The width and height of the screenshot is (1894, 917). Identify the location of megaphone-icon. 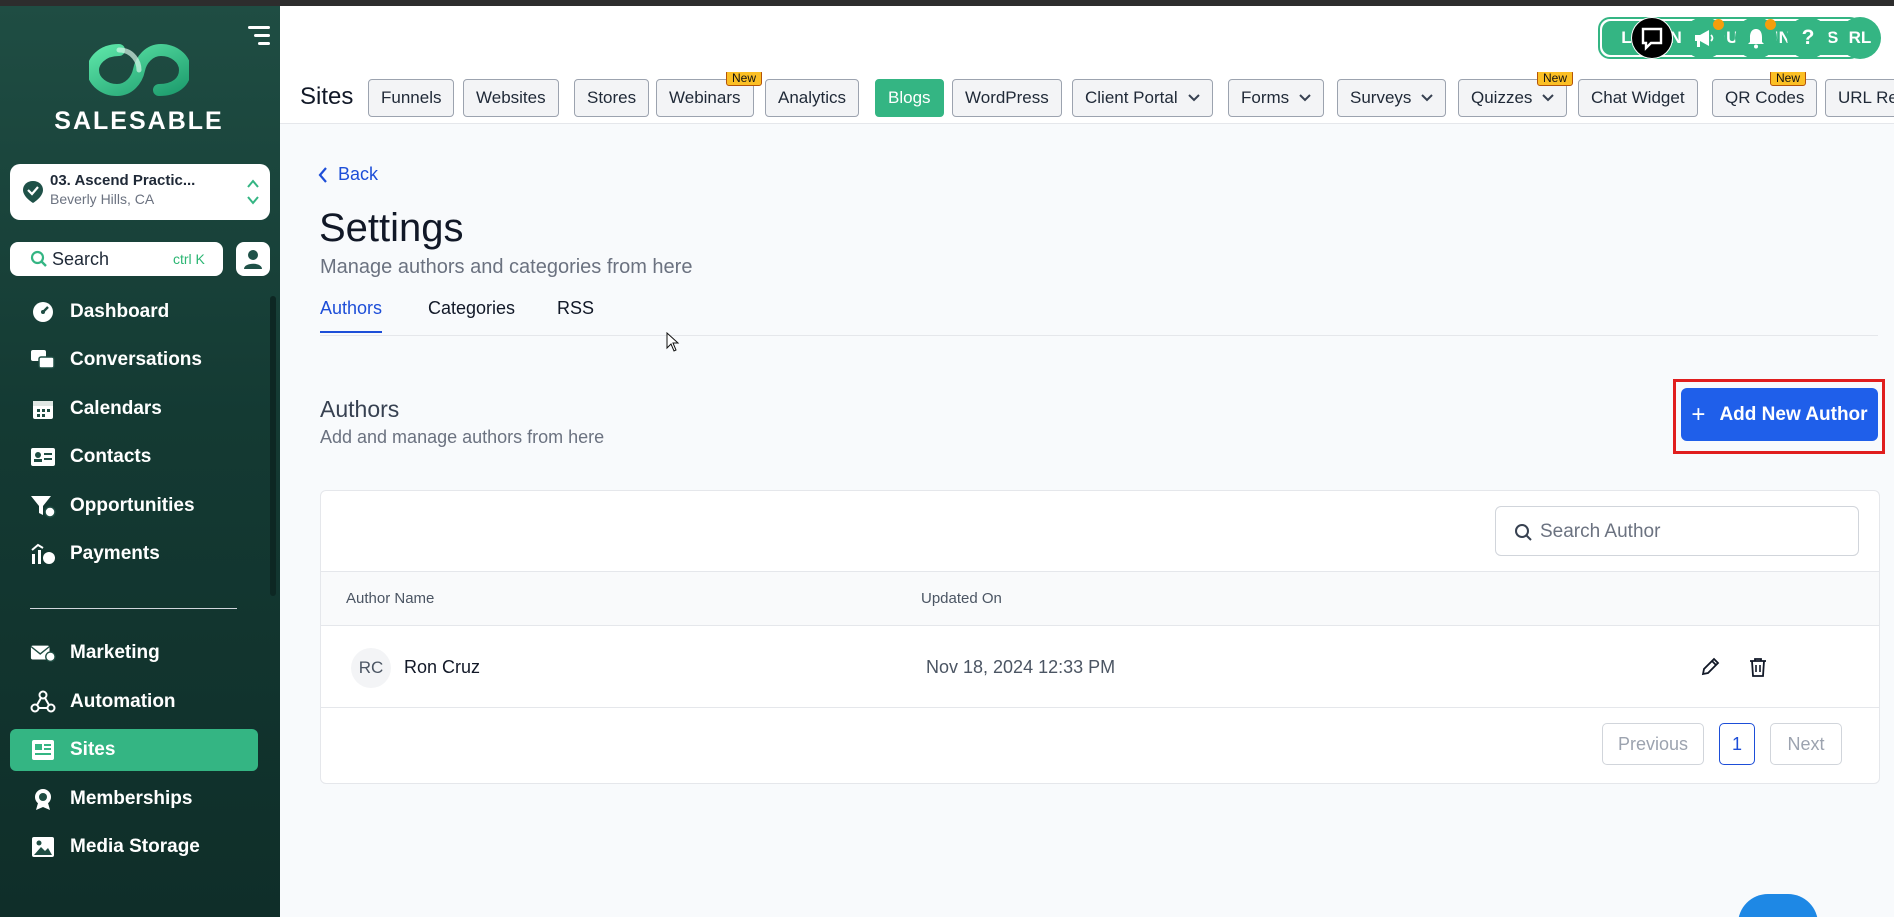
(1704, 38).